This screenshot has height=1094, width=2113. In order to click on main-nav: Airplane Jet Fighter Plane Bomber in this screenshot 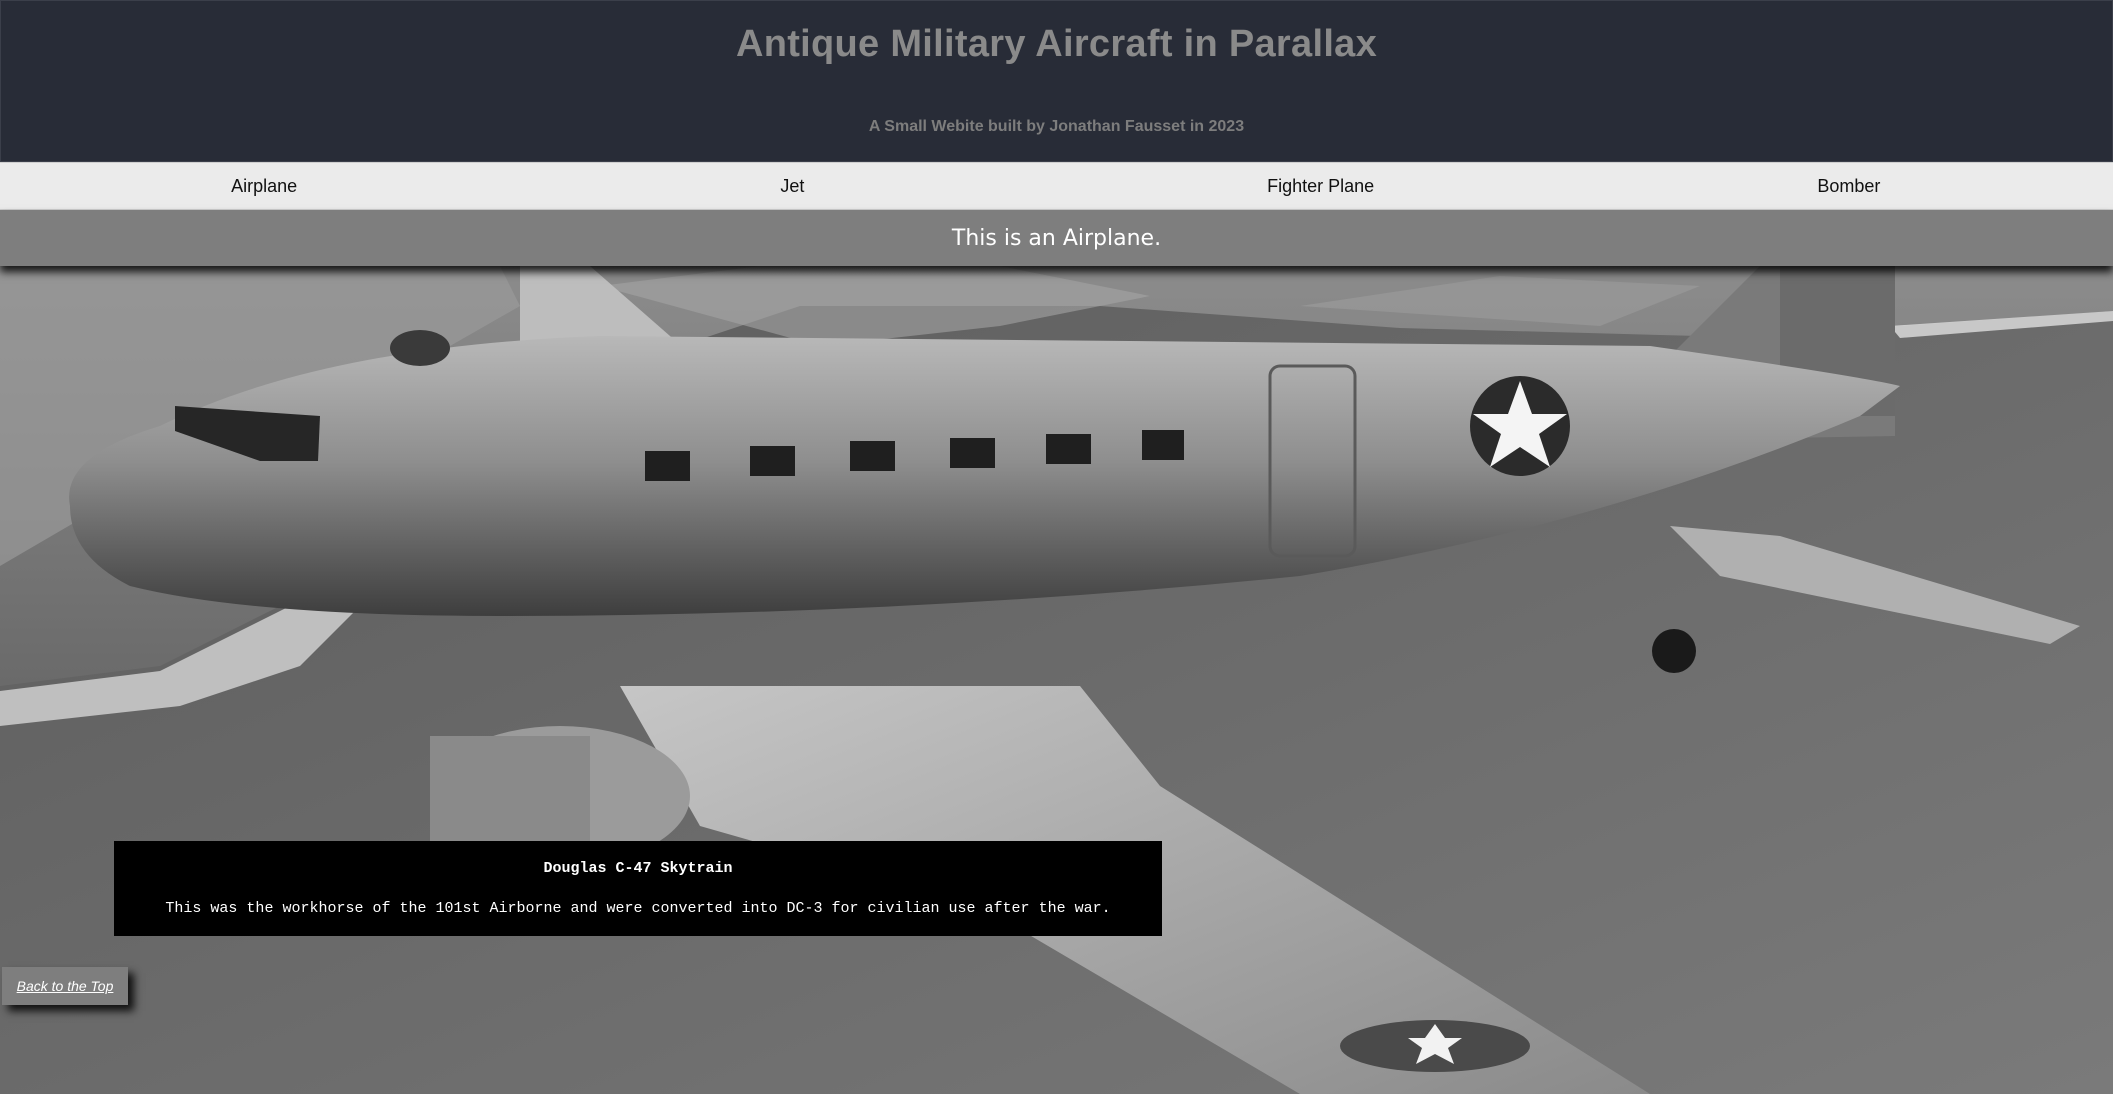, I will do `click(1056, 186)`.